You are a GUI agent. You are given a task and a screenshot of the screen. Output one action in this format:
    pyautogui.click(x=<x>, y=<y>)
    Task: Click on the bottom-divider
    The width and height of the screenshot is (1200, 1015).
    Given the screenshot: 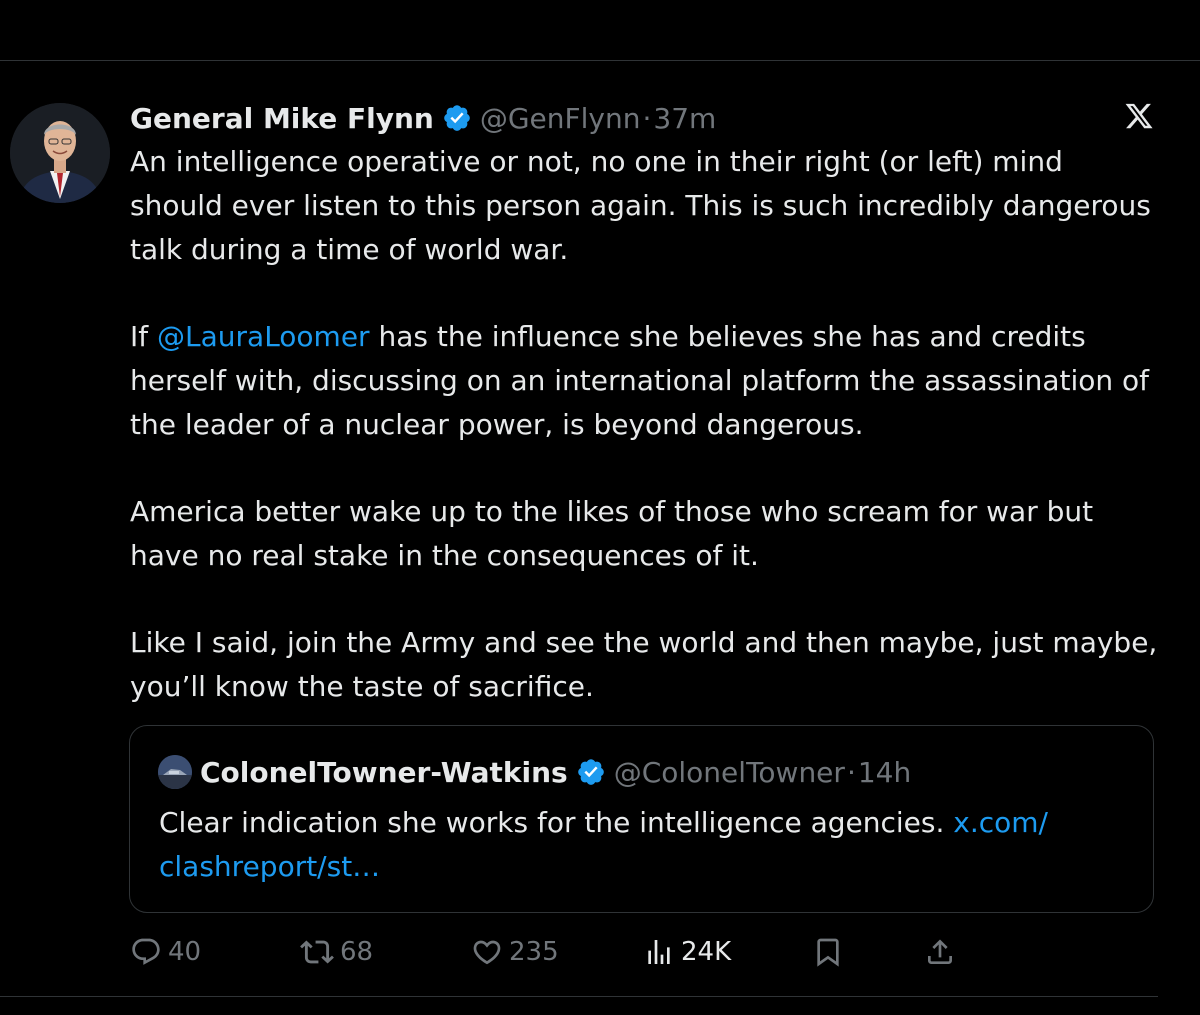 What is the action you would take?
    pyautogui.click(x=579, y=996)
    